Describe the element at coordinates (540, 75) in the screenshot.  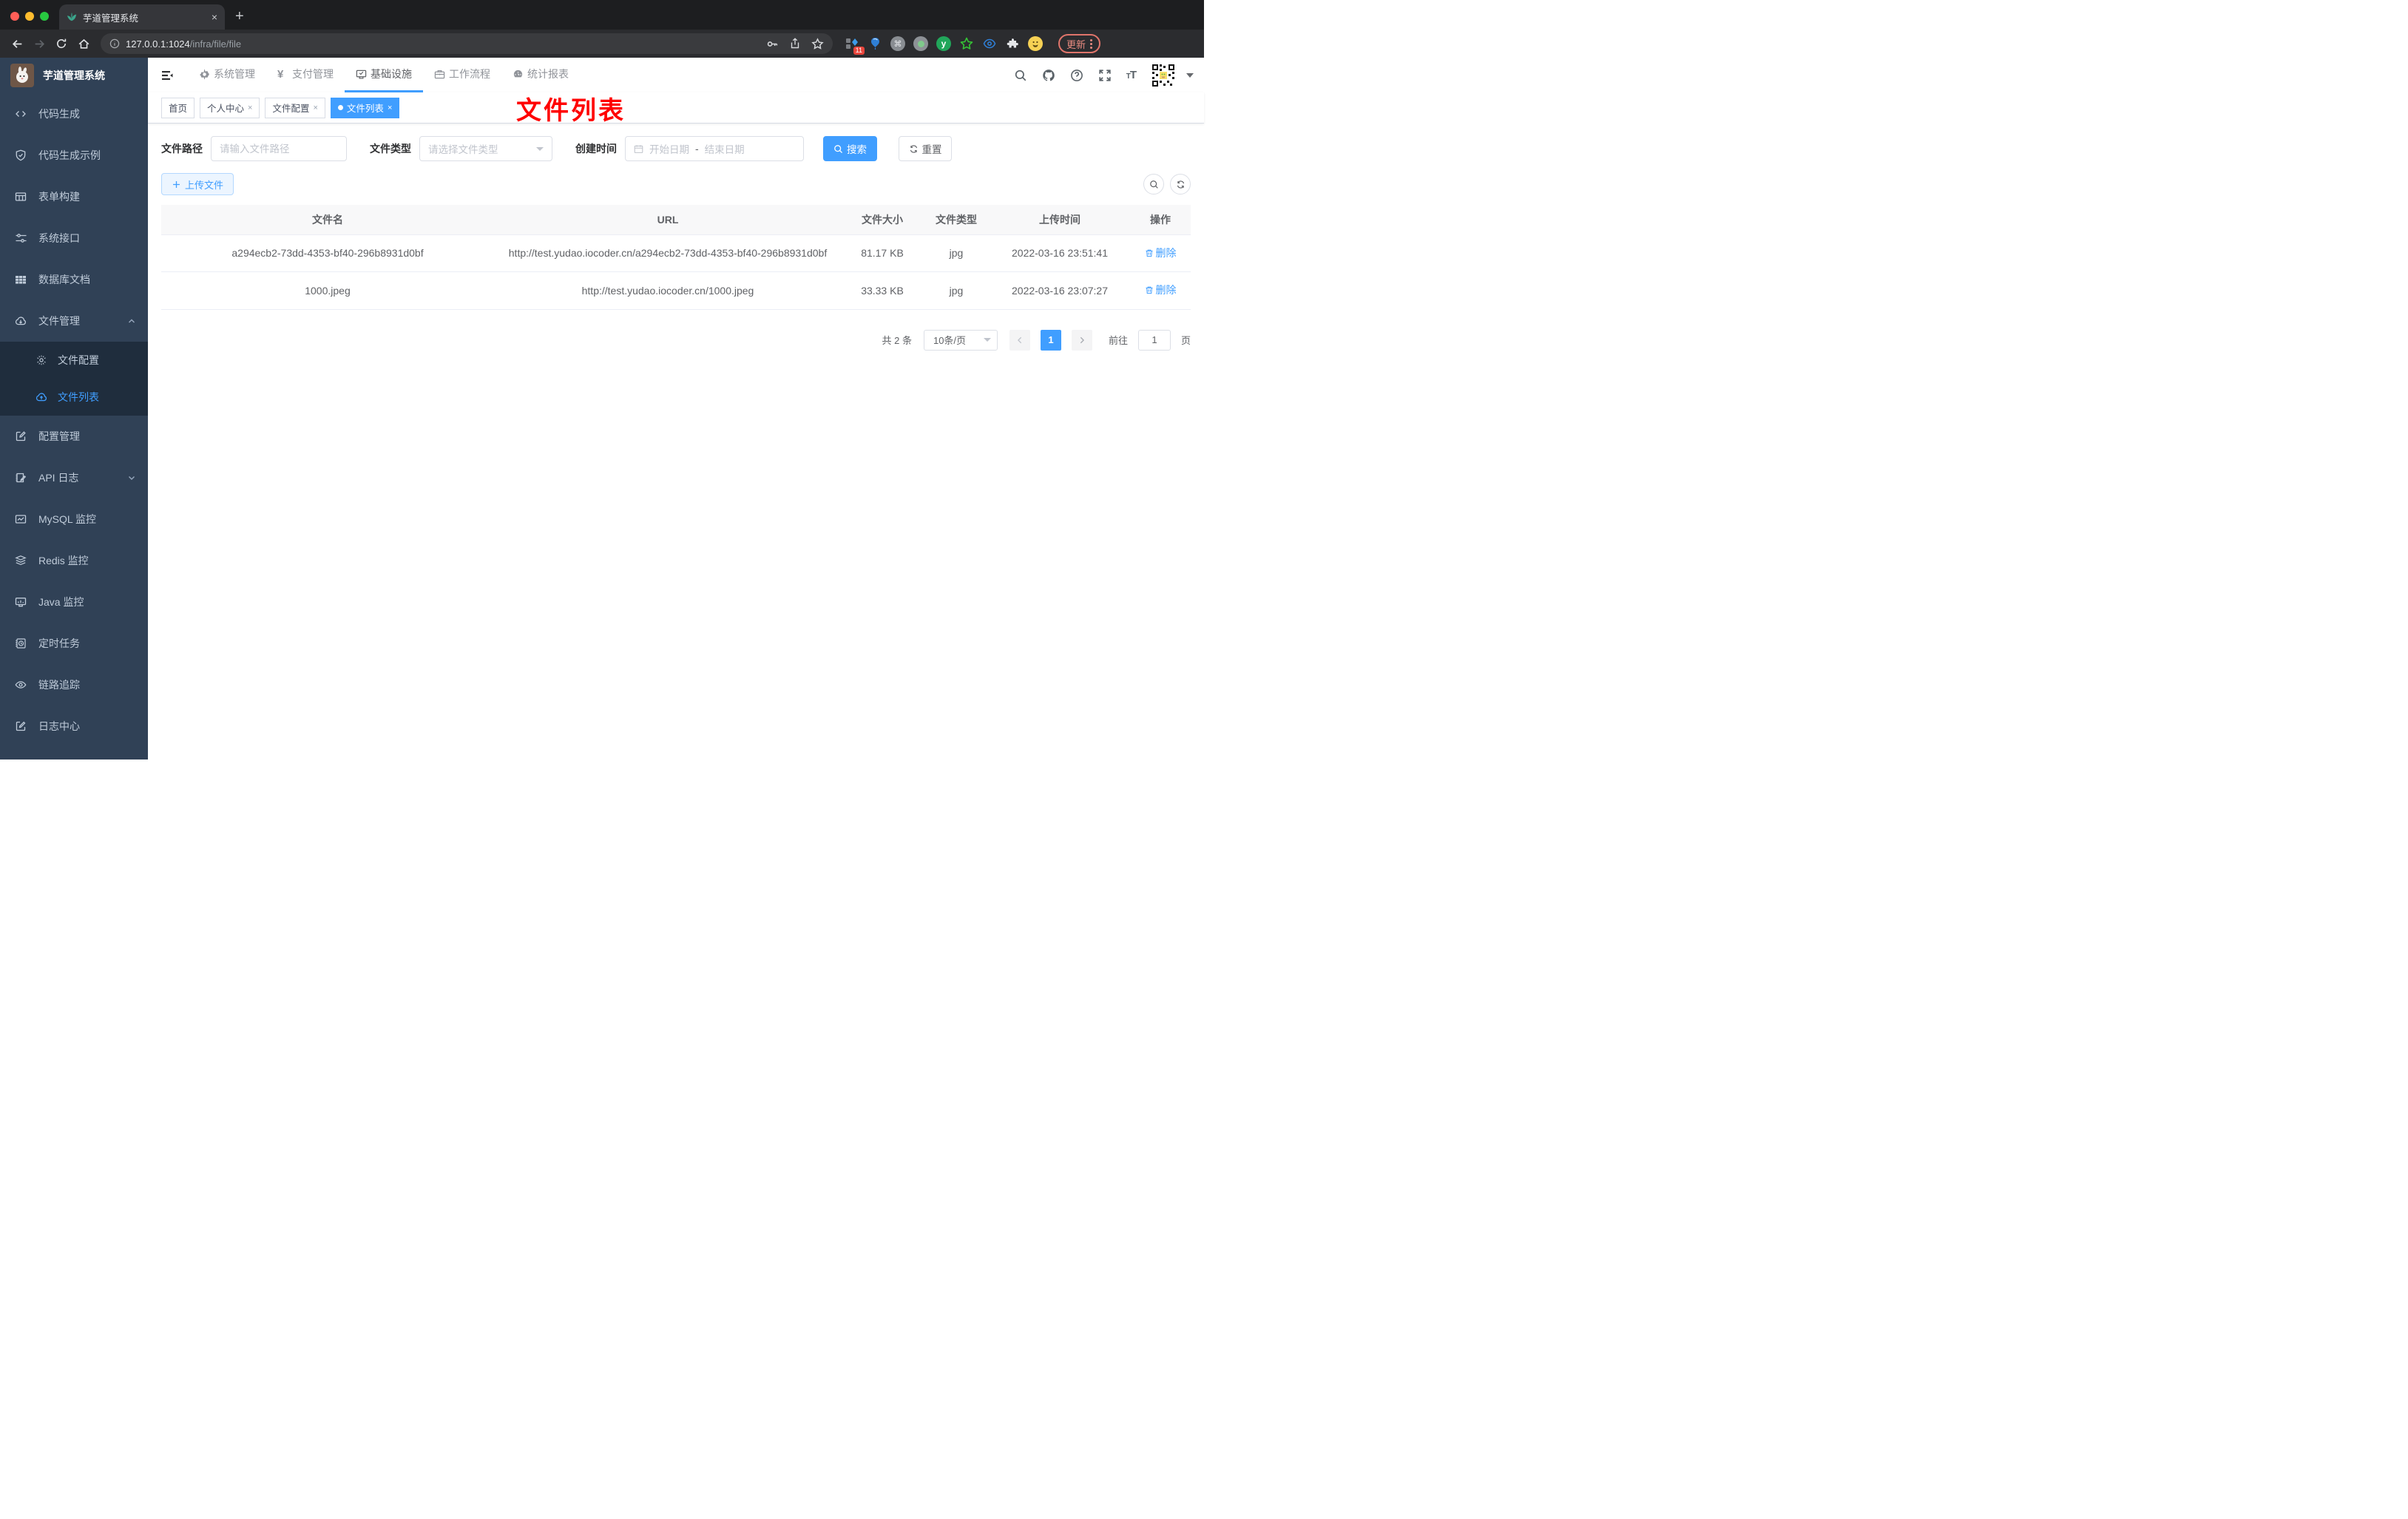
I see `top-nav-report: 统计报表` at that location.